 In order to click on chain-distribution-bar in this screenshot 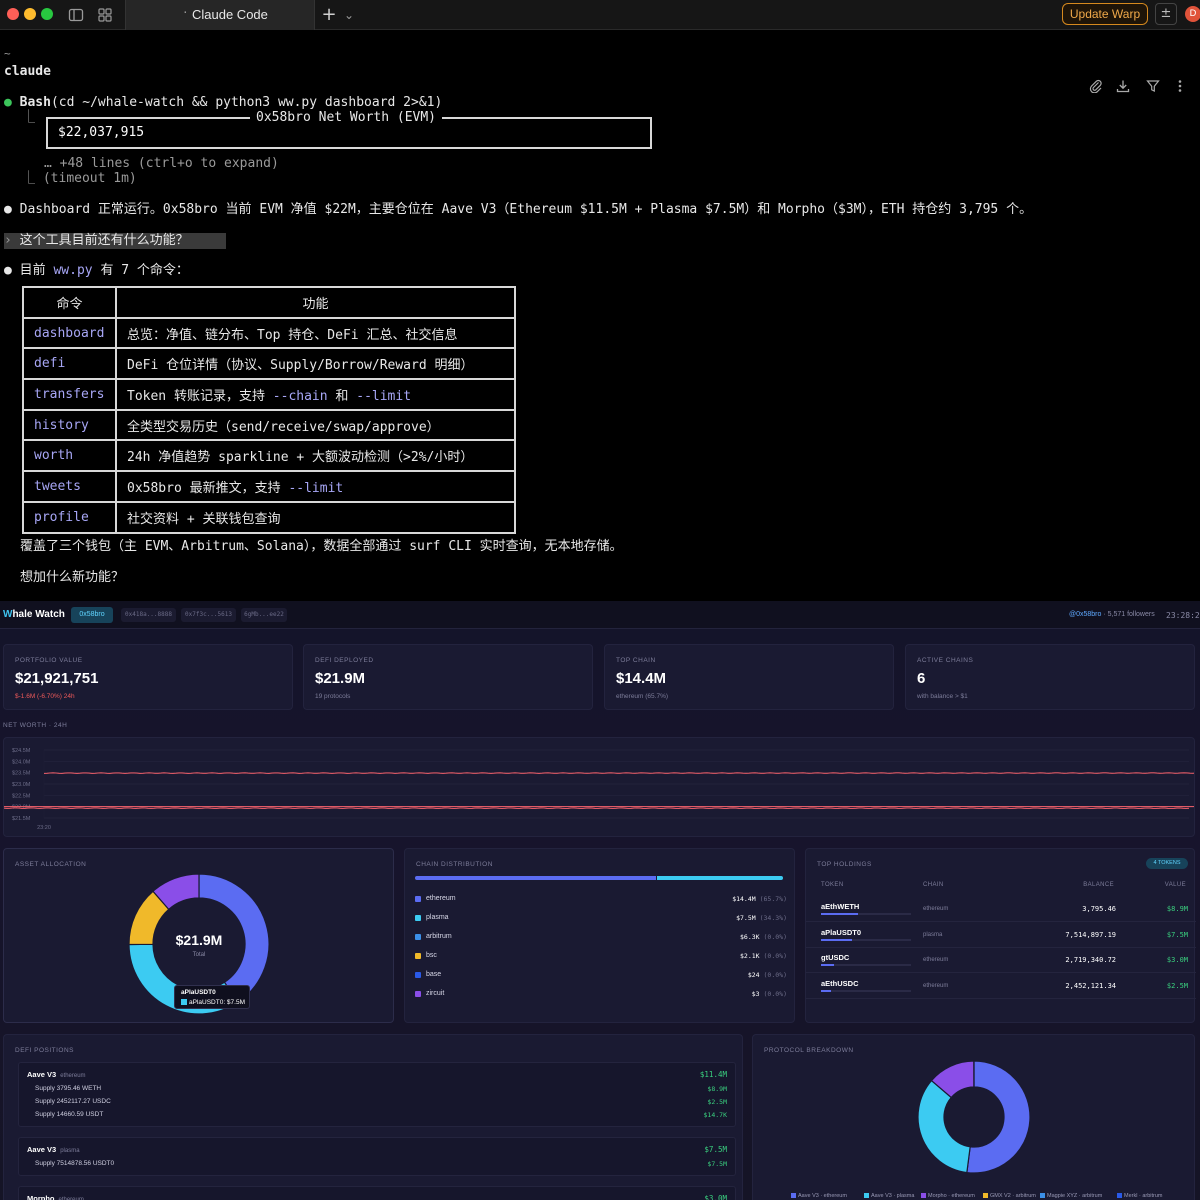, I will do `click(599, 878)`.